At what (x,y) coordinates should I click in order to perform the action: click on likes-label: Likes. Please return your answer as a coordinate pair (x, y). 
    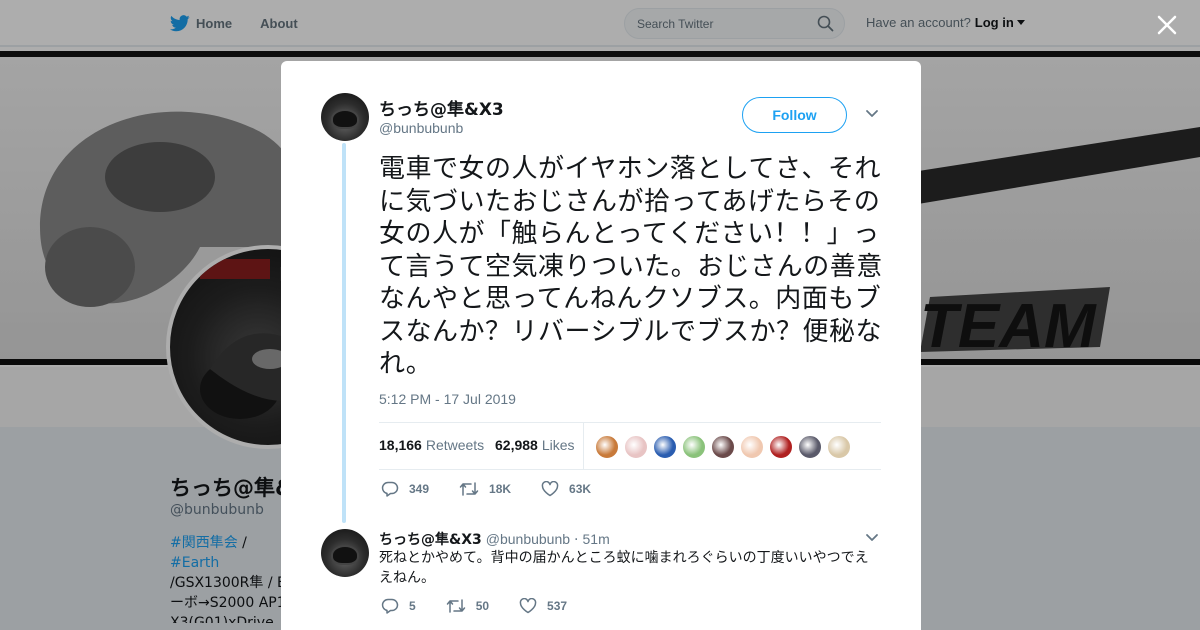
    Looking at the image, I should click on (558, 445).